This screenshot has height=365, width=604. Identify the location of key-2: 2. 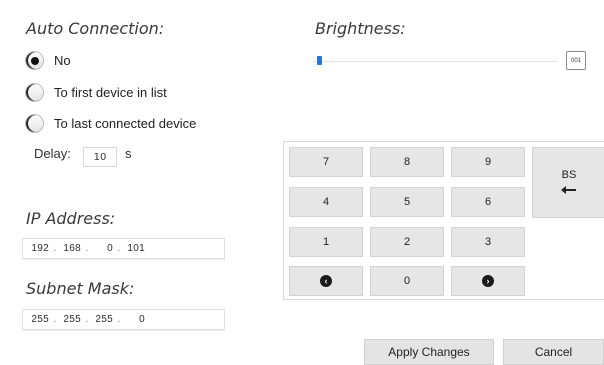
(407, 242).